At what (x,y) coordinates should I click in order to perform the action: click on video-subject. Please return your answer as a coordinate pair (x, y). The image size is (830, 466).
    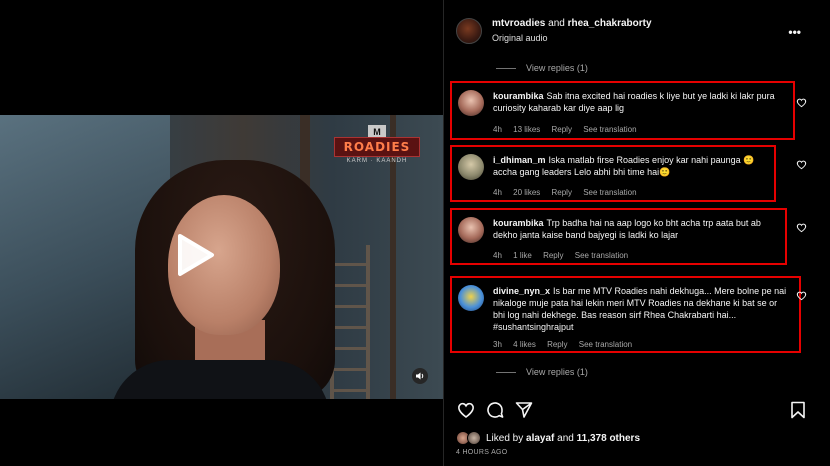
    Looking at the image, I should click on (220, 379).